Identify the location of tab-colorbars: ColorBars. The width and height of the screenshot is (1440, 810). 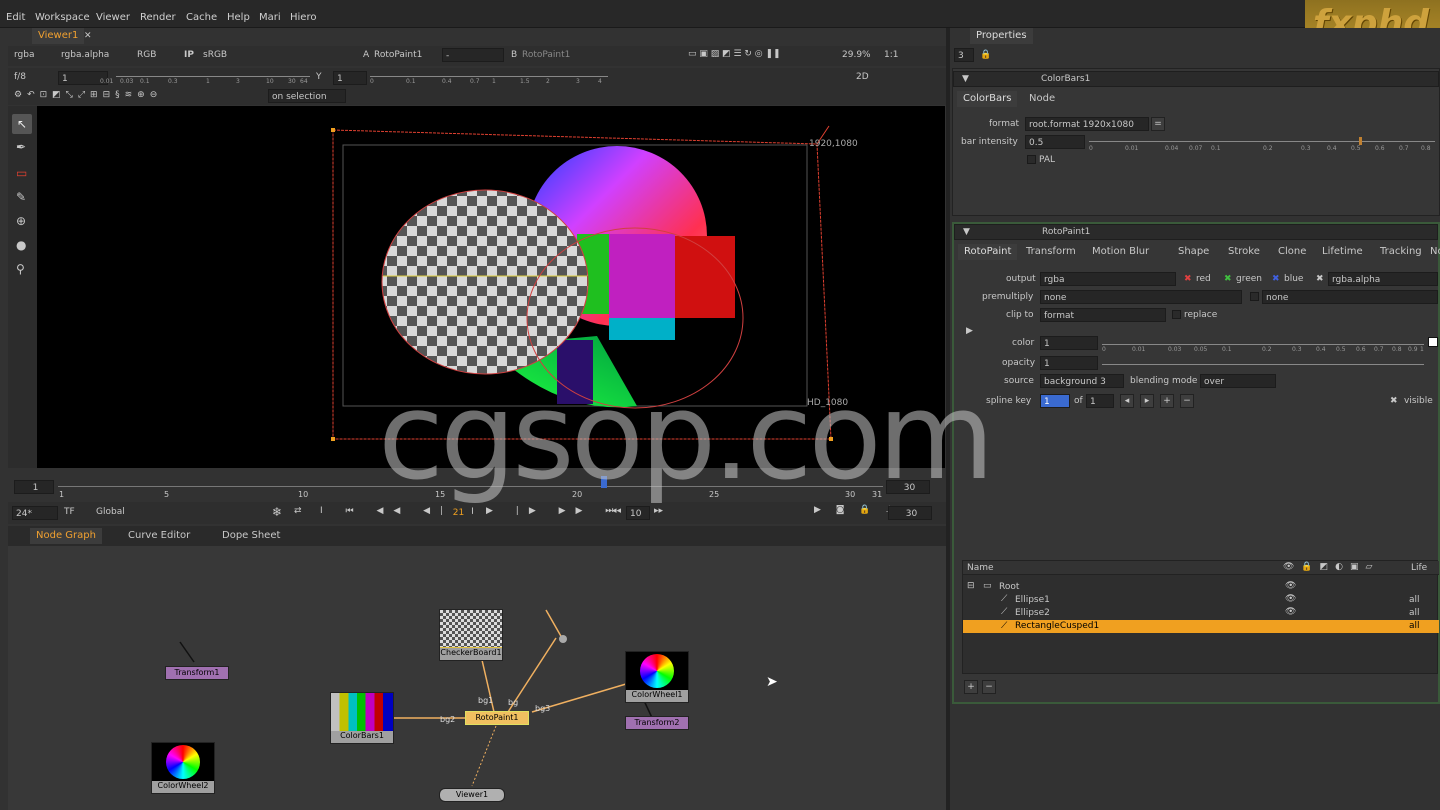
(987, 99).